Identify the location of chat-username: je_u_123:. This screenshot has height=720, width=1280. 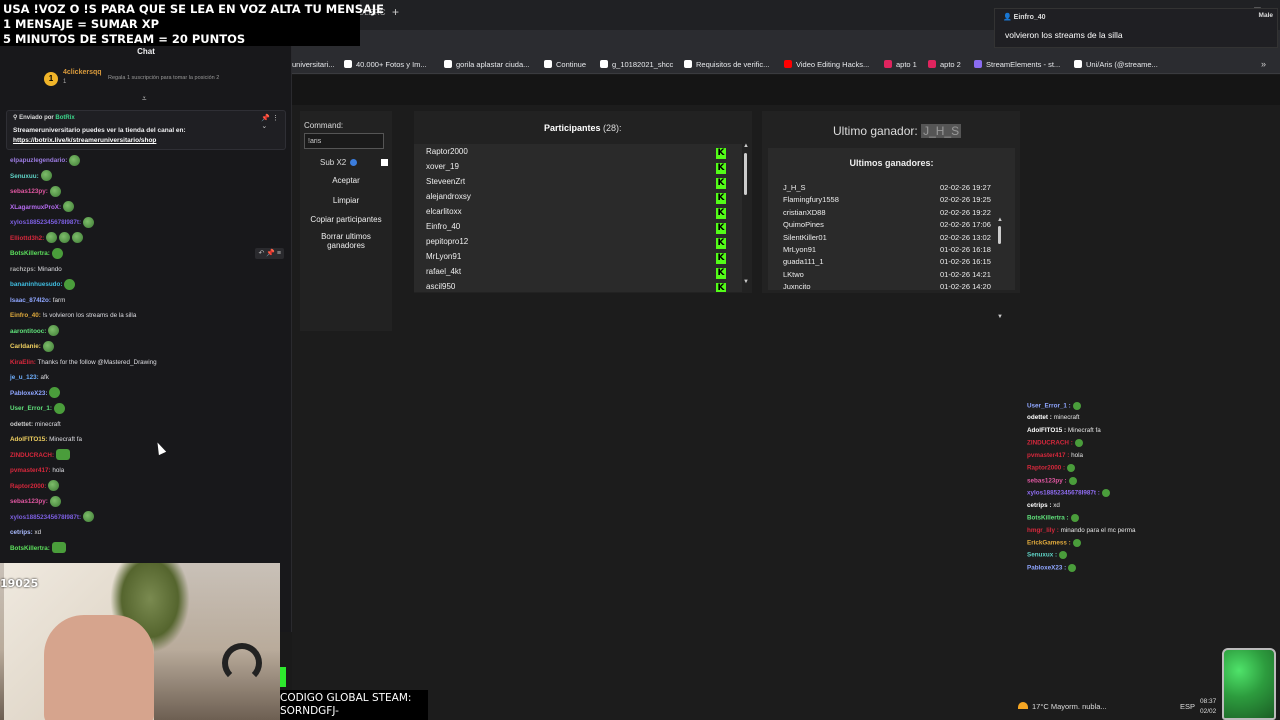
(24, 377).